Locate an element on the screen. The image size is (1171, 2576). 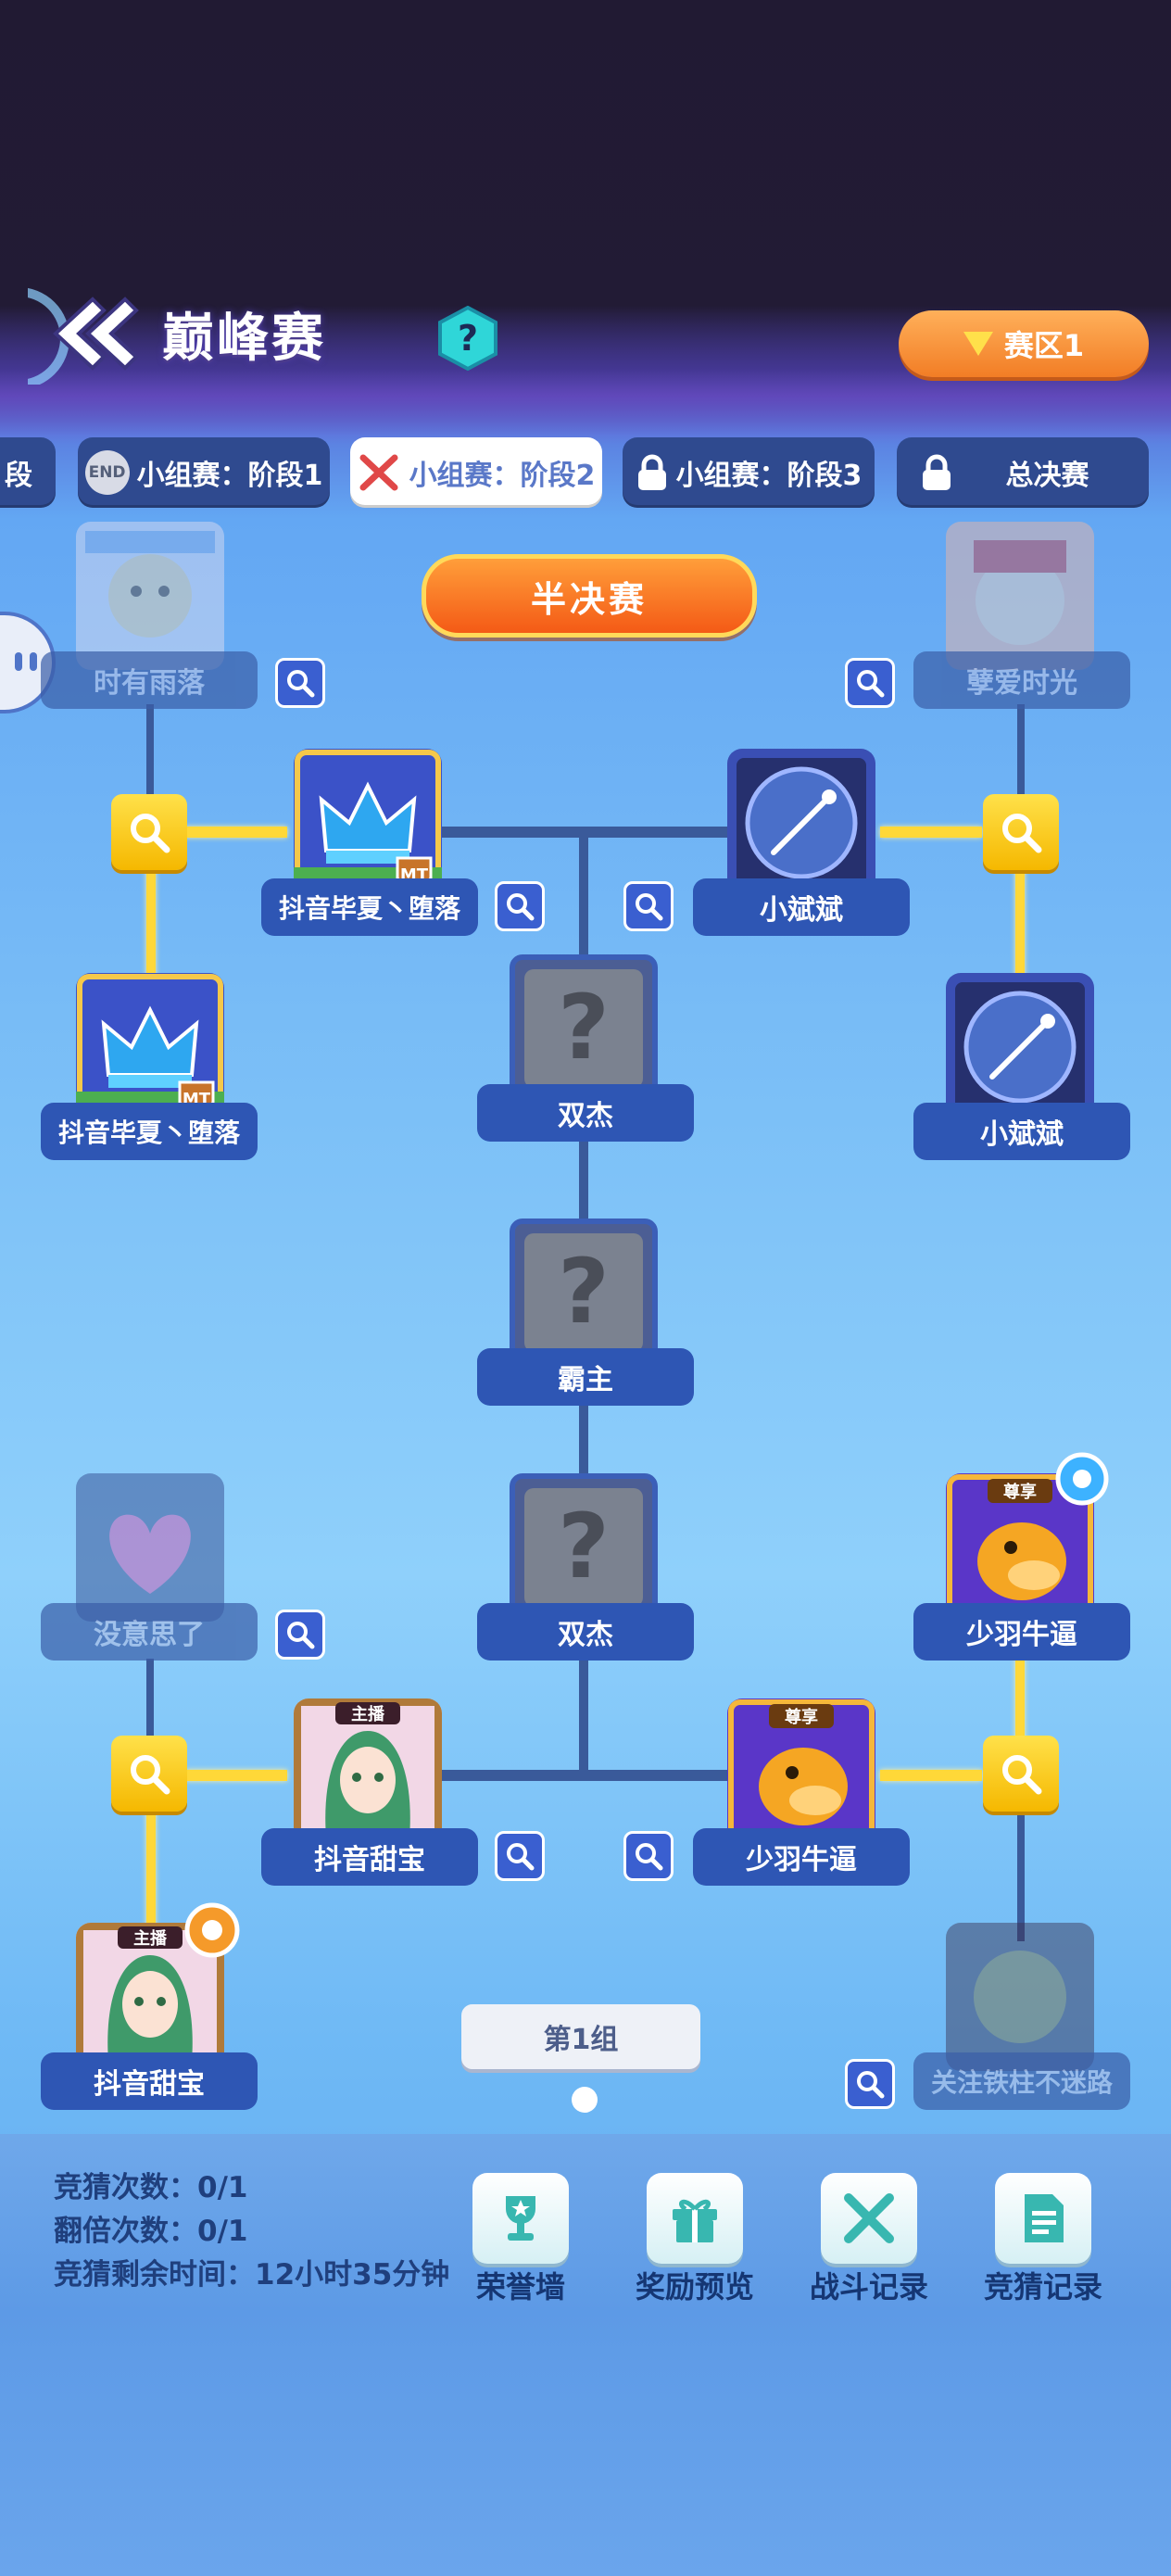
battle-record-button: 战斗记录 is located at coordinates (869, 2239).